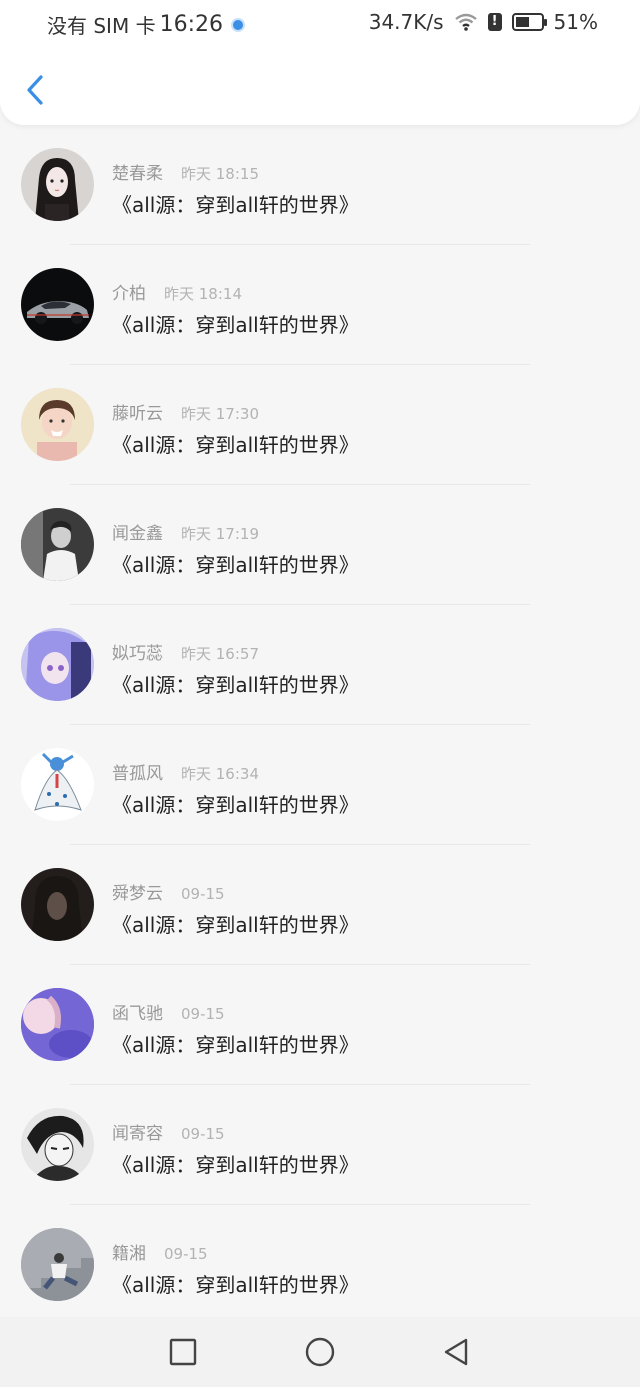 This screenshot has height=1387, width=640. Describe the element at coordinates (575, 22) in the screenshot. I see `battery-percent: 51%` at that location.